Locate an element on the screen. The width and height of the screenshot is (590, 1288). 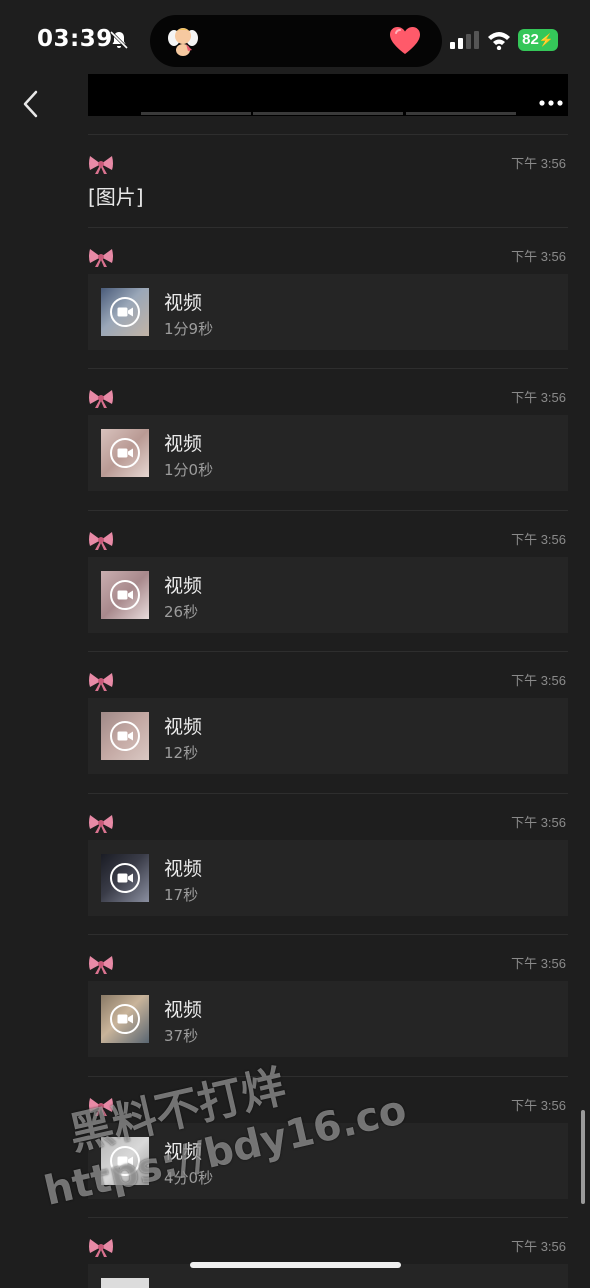
message-entry: 下午 3:56 视频 37秒 is located at coordinates (328, 1005).